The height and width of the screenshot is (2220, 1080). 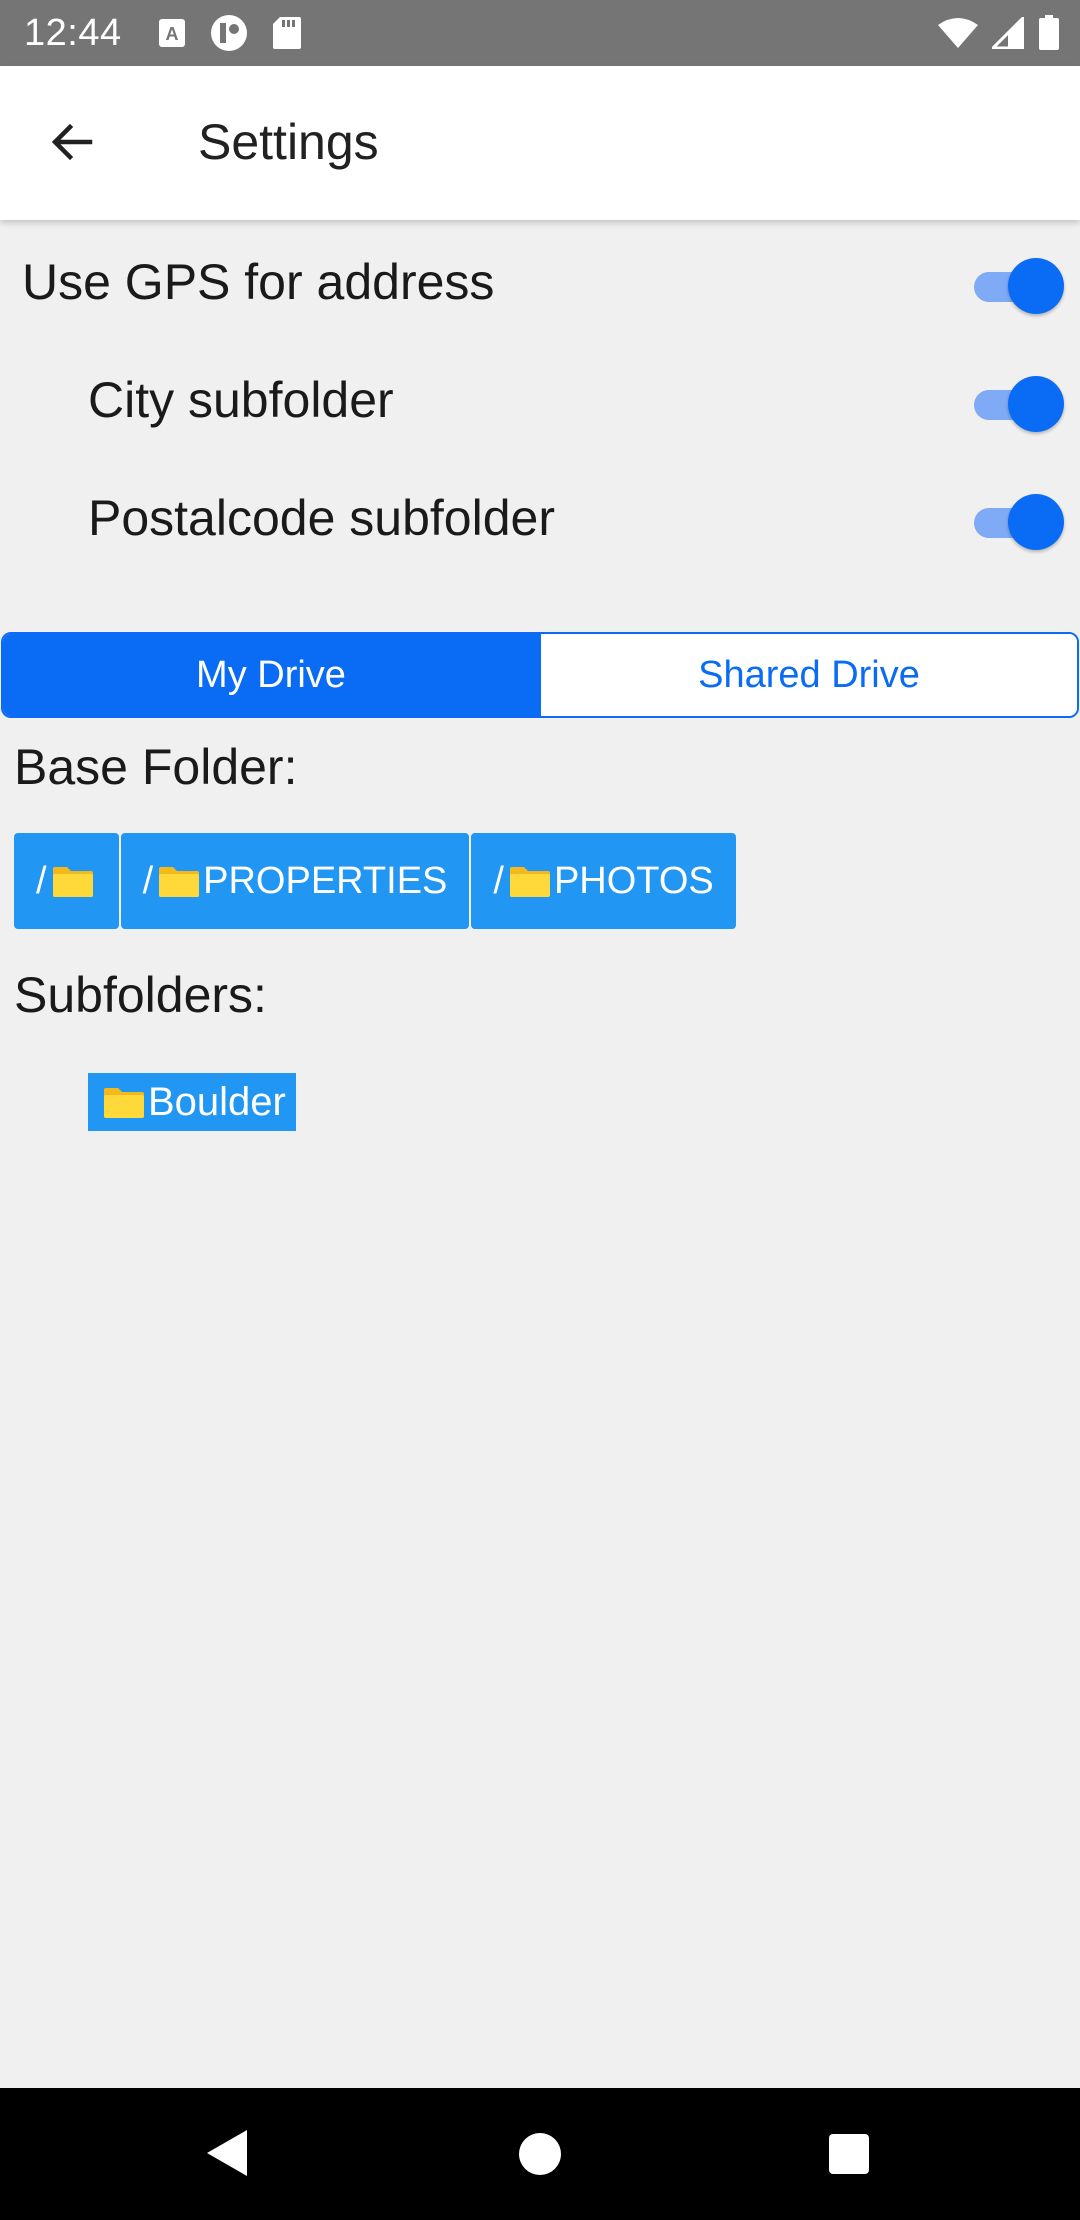 What do you see at coordinates (849, 2154) in the screenshot?
I see `nav-recents-icon` at bounding box center [849, 2154].